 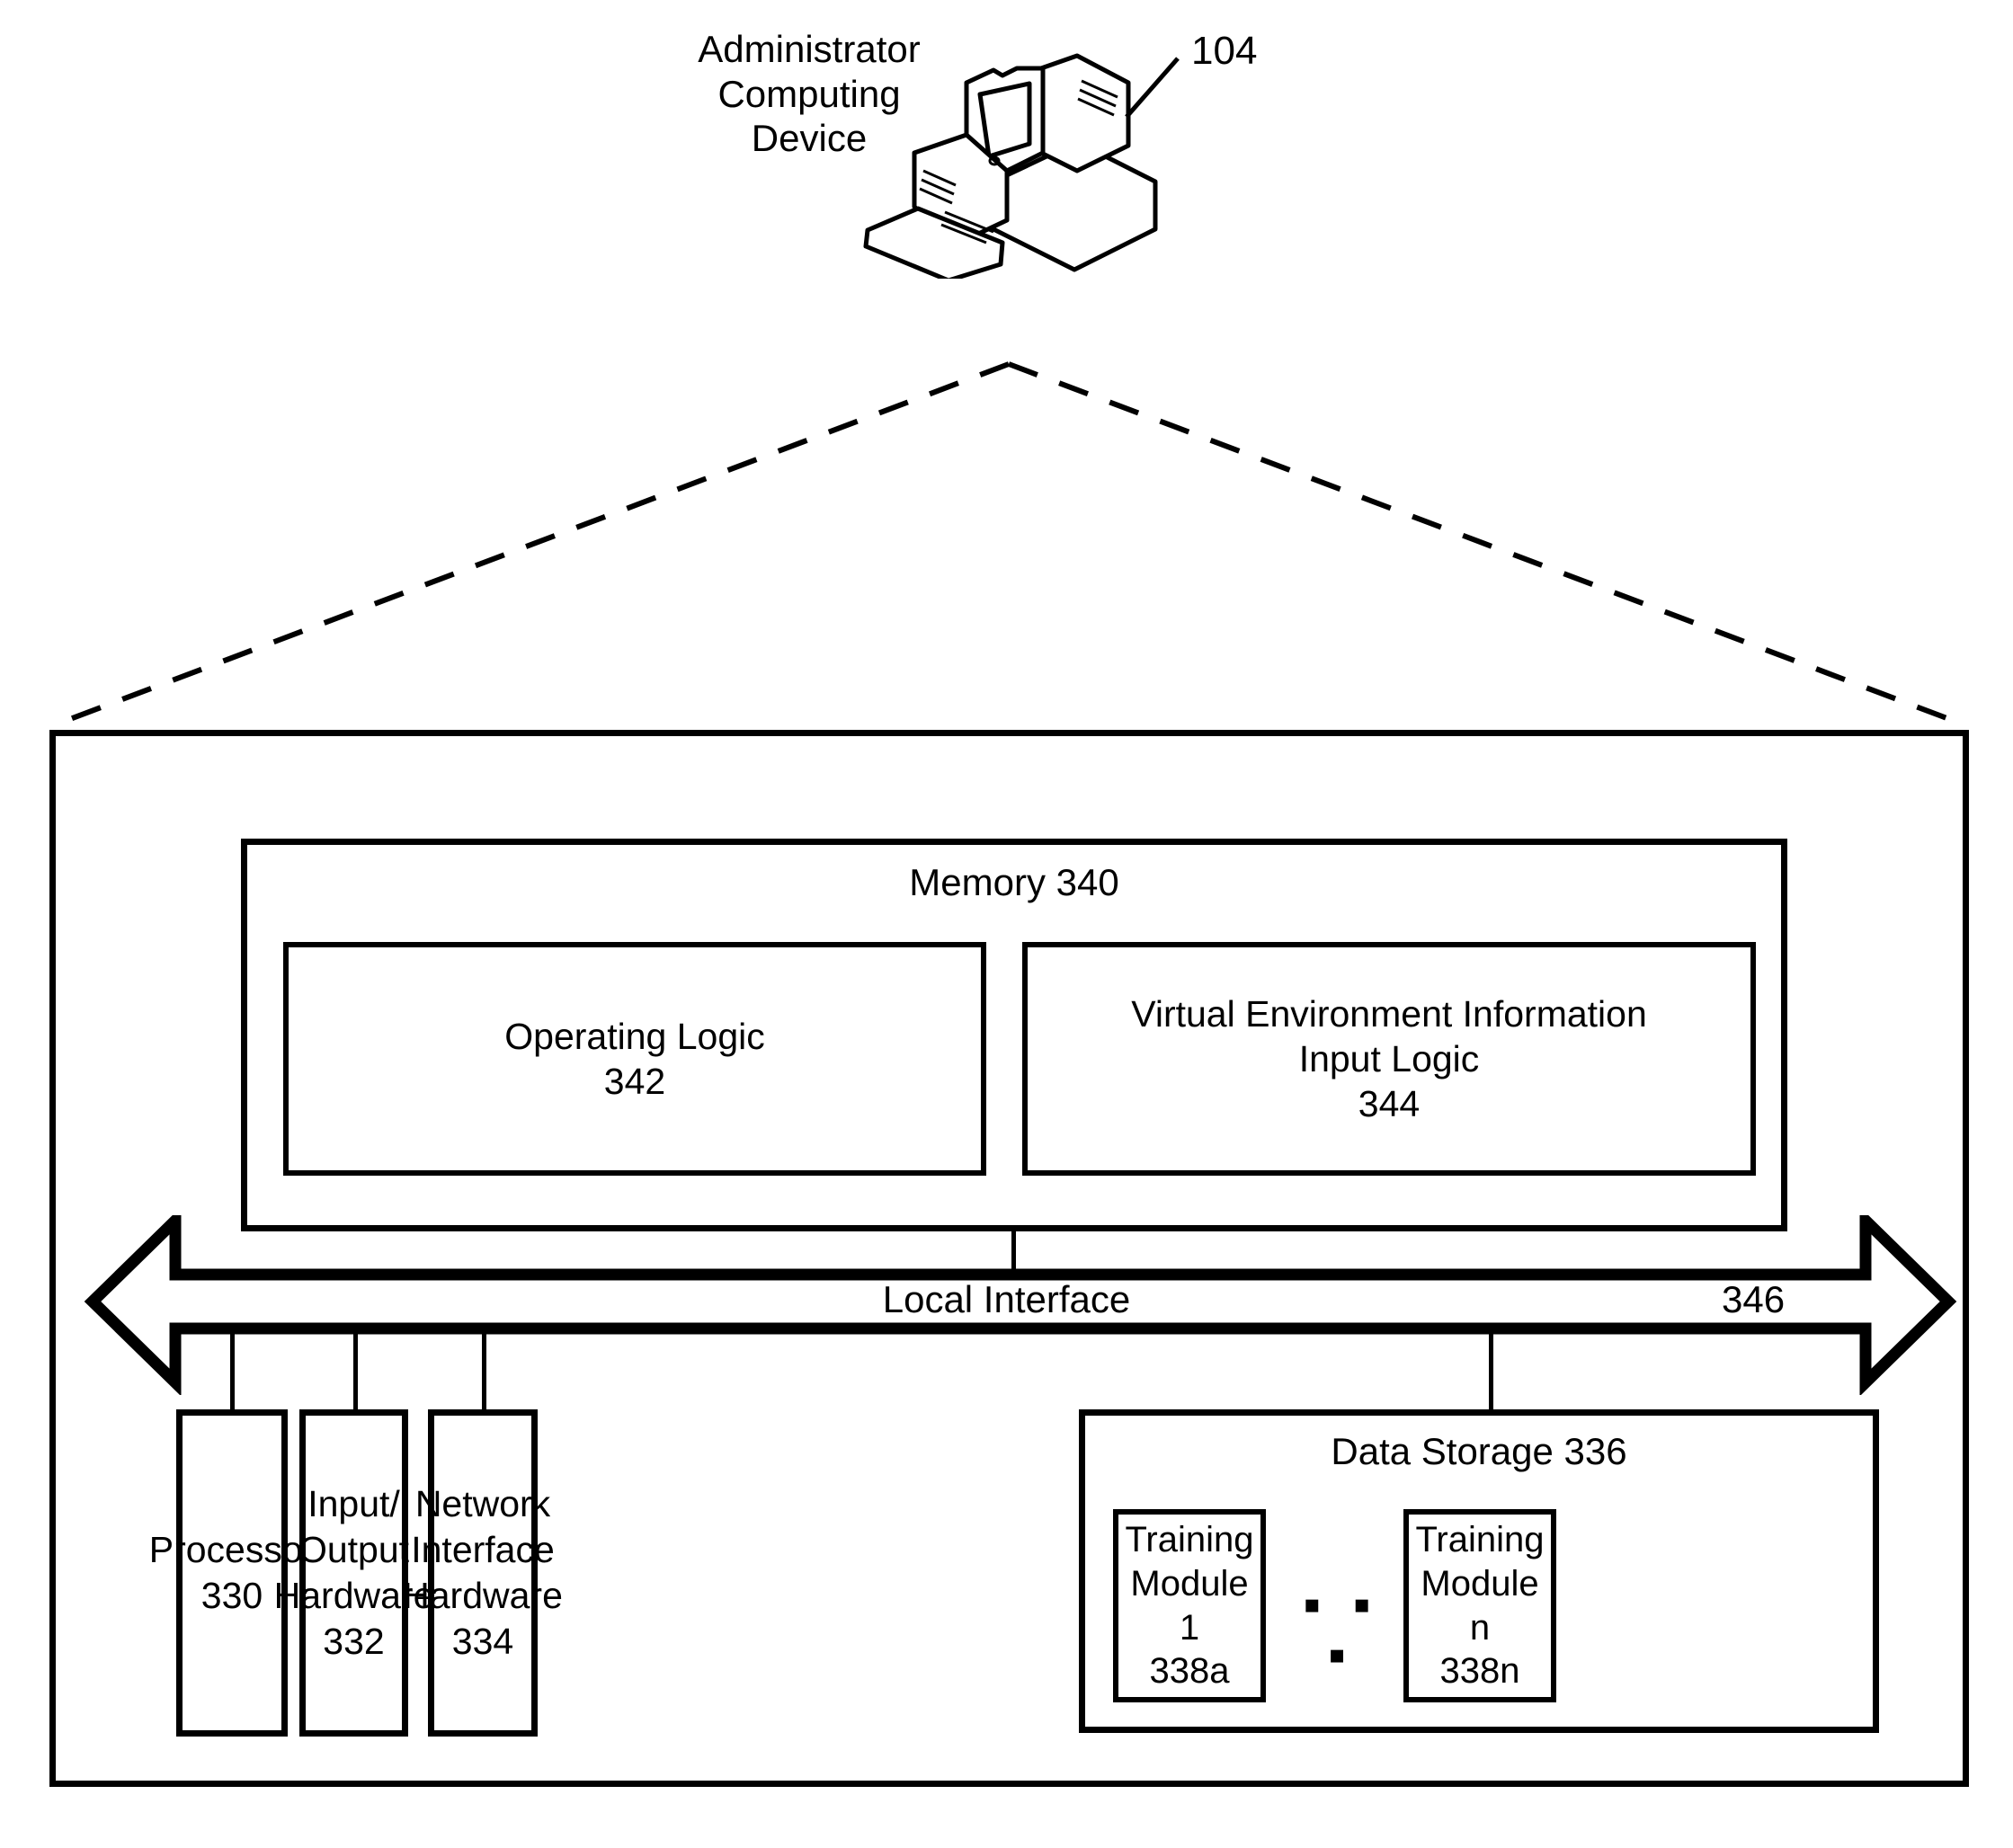 What do you see at coordinates (1011, 164) in the screenshot?
I see `desktop-computer-icon` at bounding box center [1011, 164].